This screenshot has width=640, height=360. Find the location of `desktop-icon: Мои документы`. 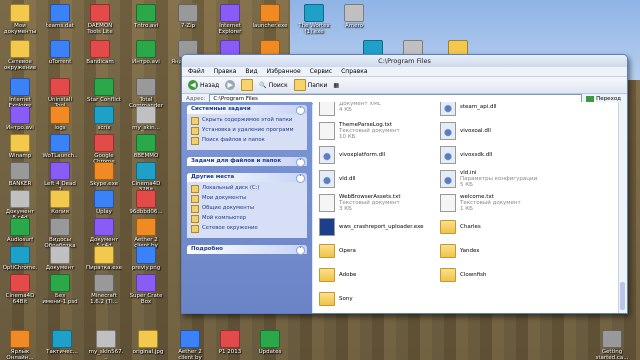

desktop-icon: Мои документы is located at coordinates (20, 19).